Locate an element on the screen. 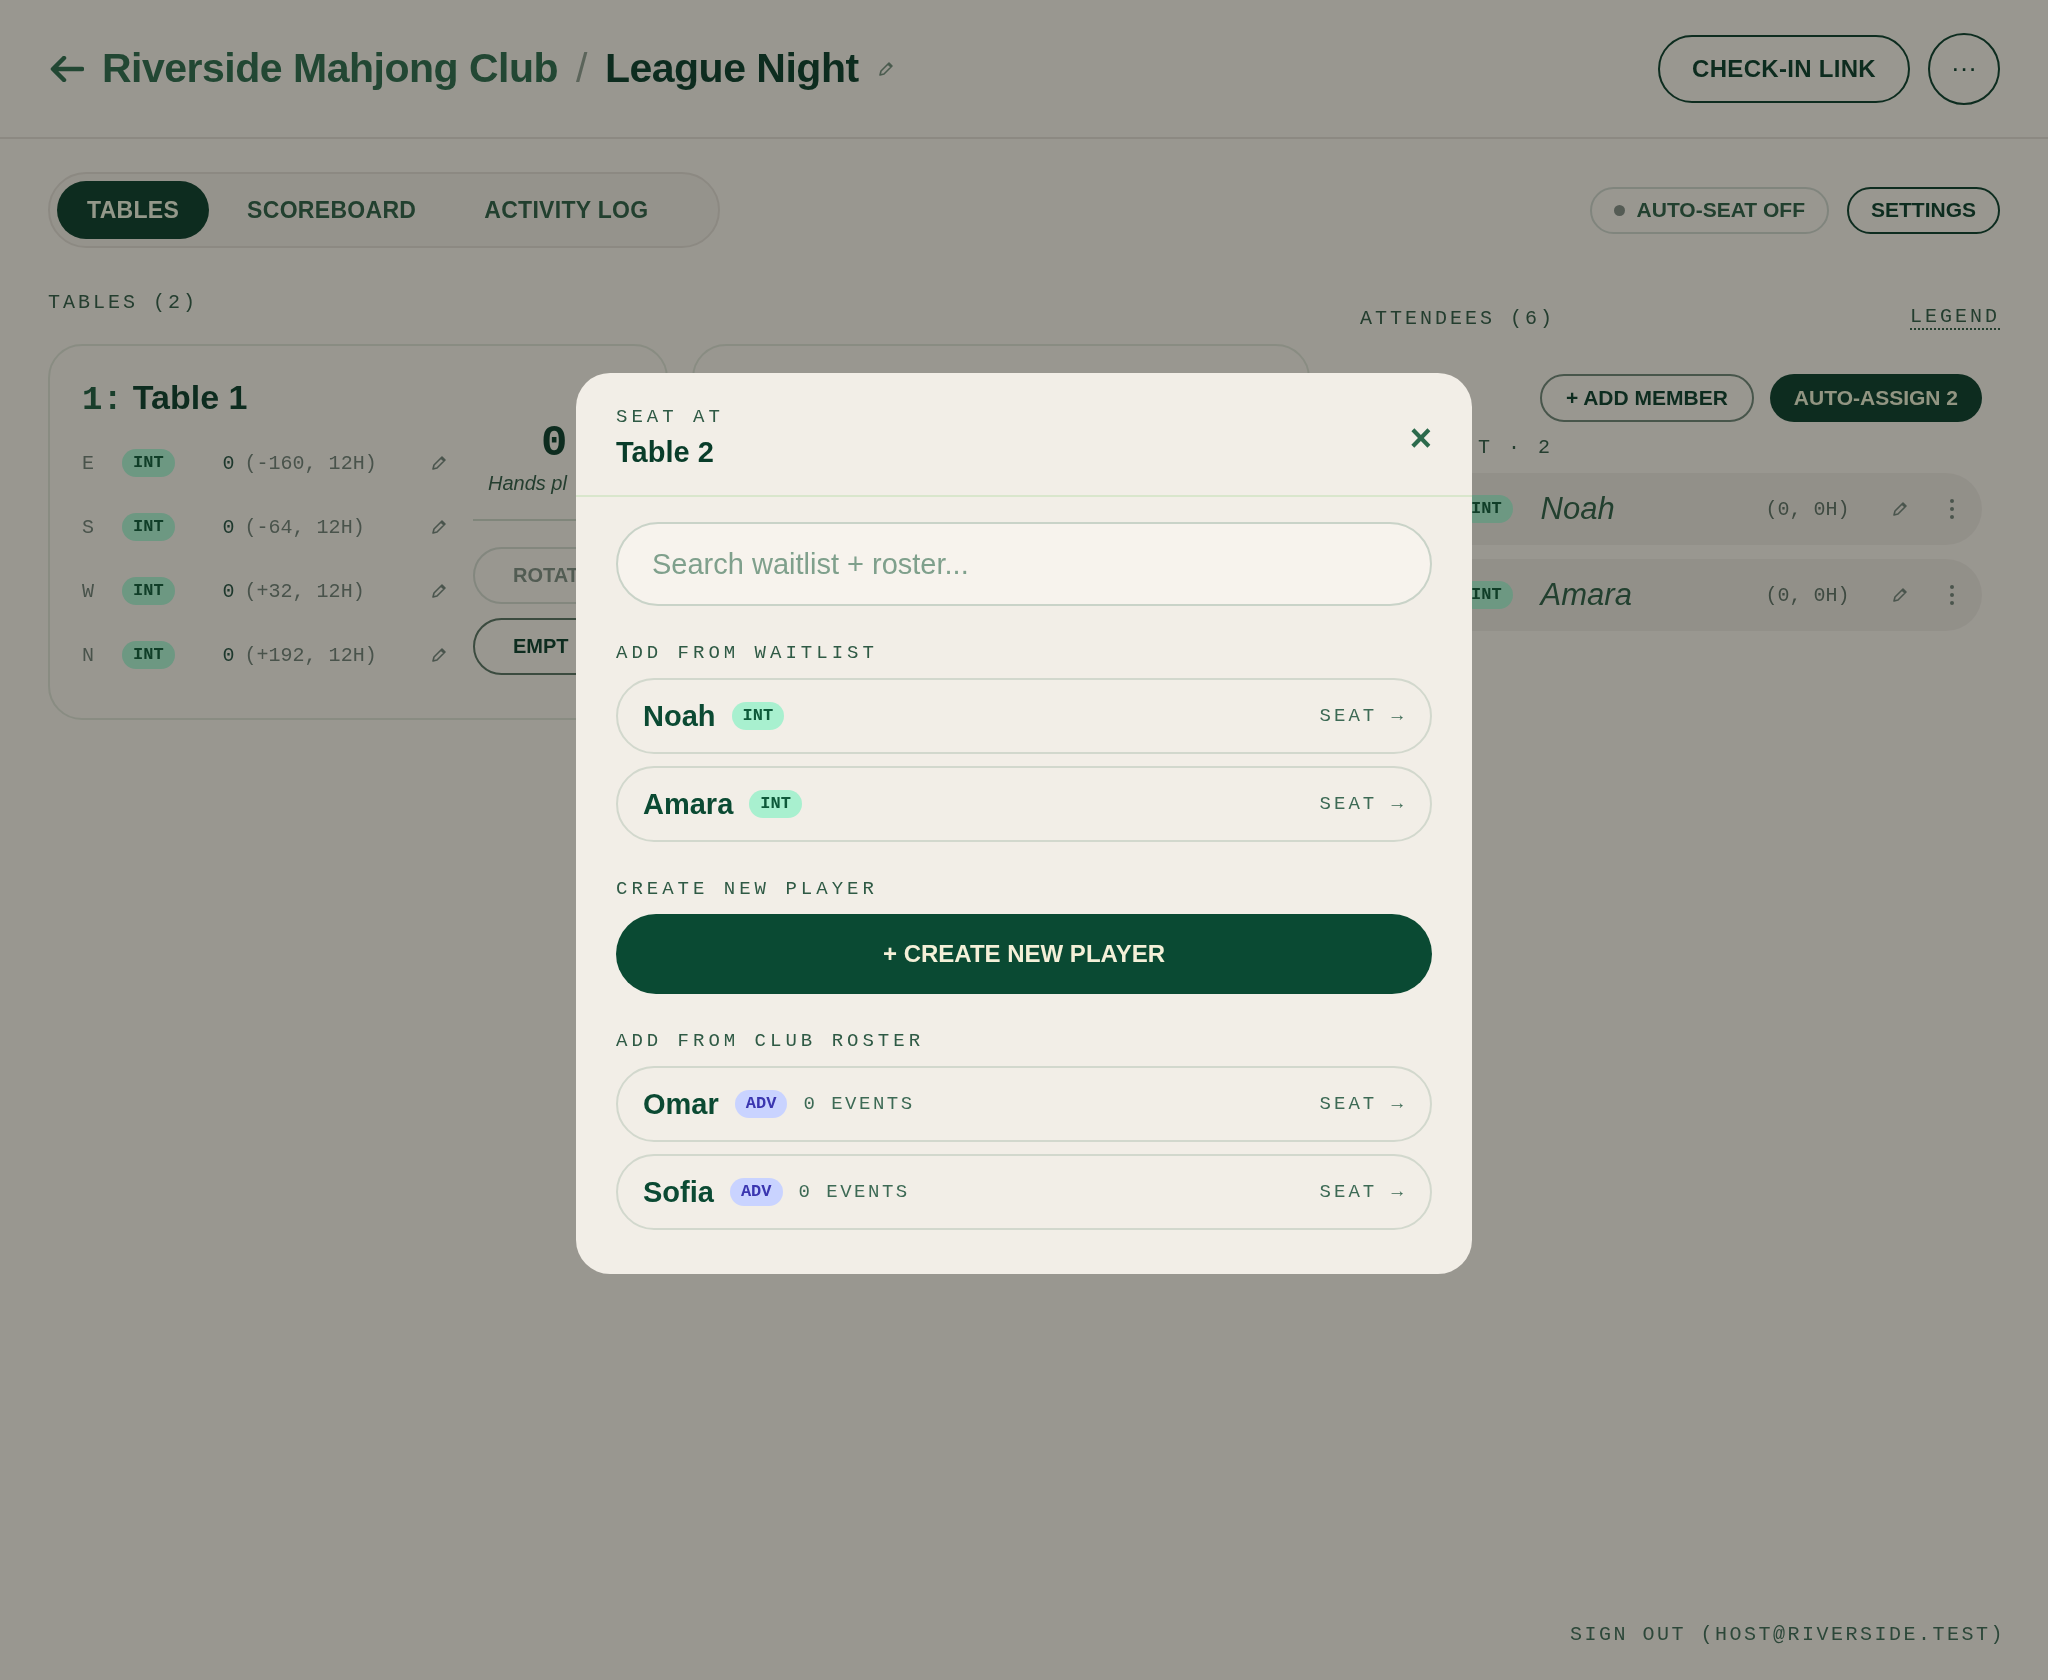 This screenshot has width=2048, height=1680. wind-label: N is located at coordinates (88, 655).